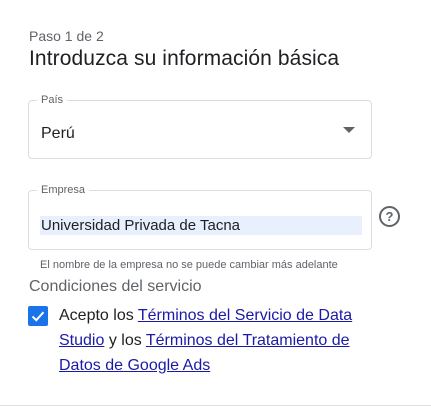 Image resolution: width=431 pixels, height=412 pixels. I want to click on check-icon, so click(38, 316).